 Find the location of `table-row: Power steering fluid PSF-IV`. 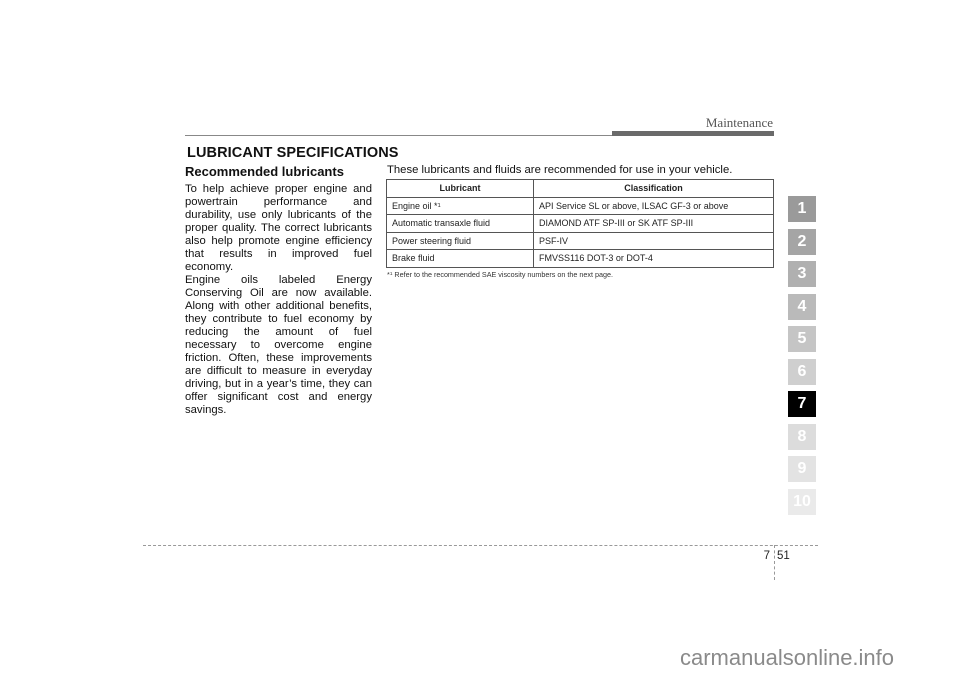

table-row: Power steering fluid PSF-IV is located at coordinates (580, 240).